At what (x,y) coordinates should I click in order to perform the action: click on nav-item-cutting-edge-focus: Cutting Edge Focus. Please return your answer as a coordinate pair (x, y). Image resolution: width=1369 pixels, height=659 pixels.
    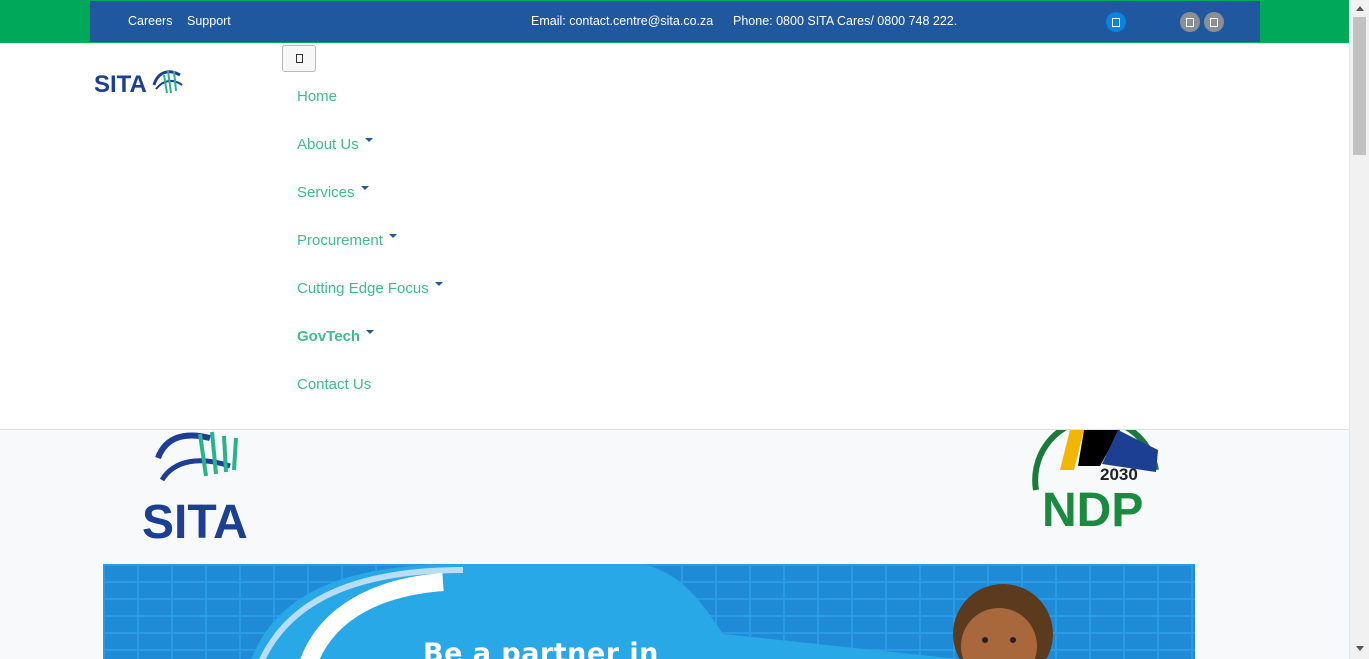
    Looking at the image, I should click on (370, 288).